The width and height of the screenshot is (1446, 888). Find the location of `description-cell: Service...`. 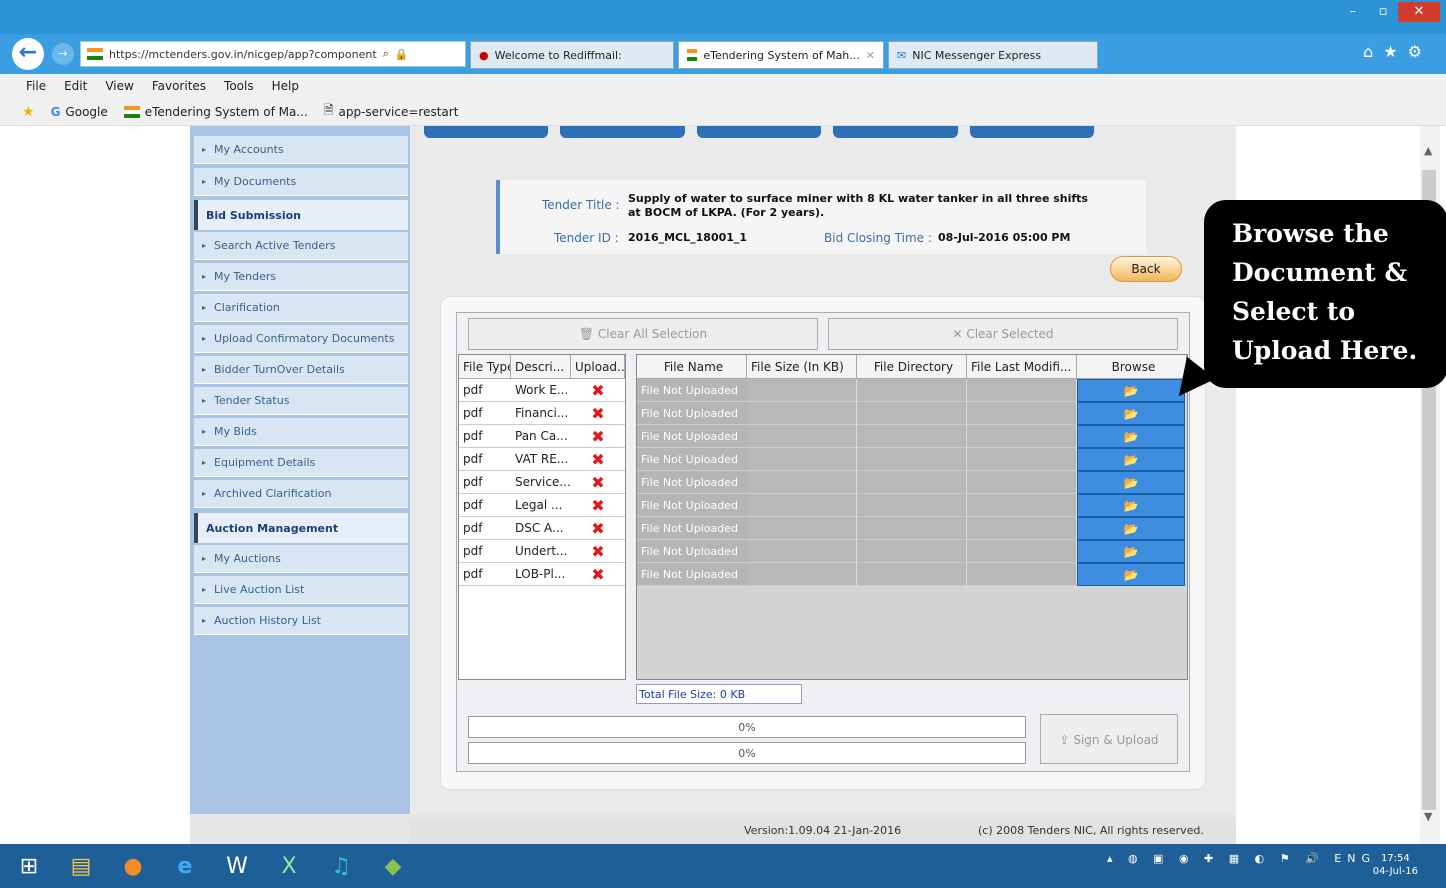

description-cell: Service... is located at coordinates (541, 482).